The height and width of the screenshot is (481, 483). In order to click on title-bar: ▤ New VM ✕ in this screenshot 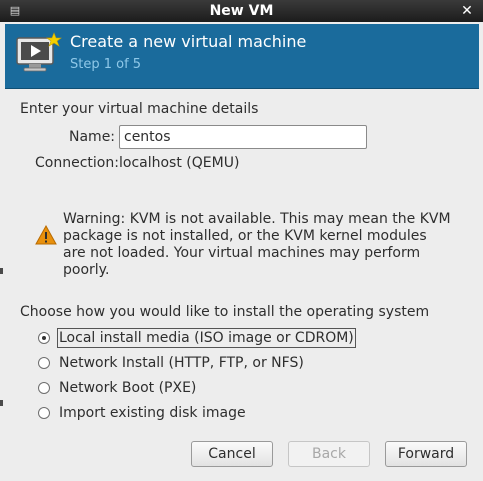, I will do `click(241, 11)`.